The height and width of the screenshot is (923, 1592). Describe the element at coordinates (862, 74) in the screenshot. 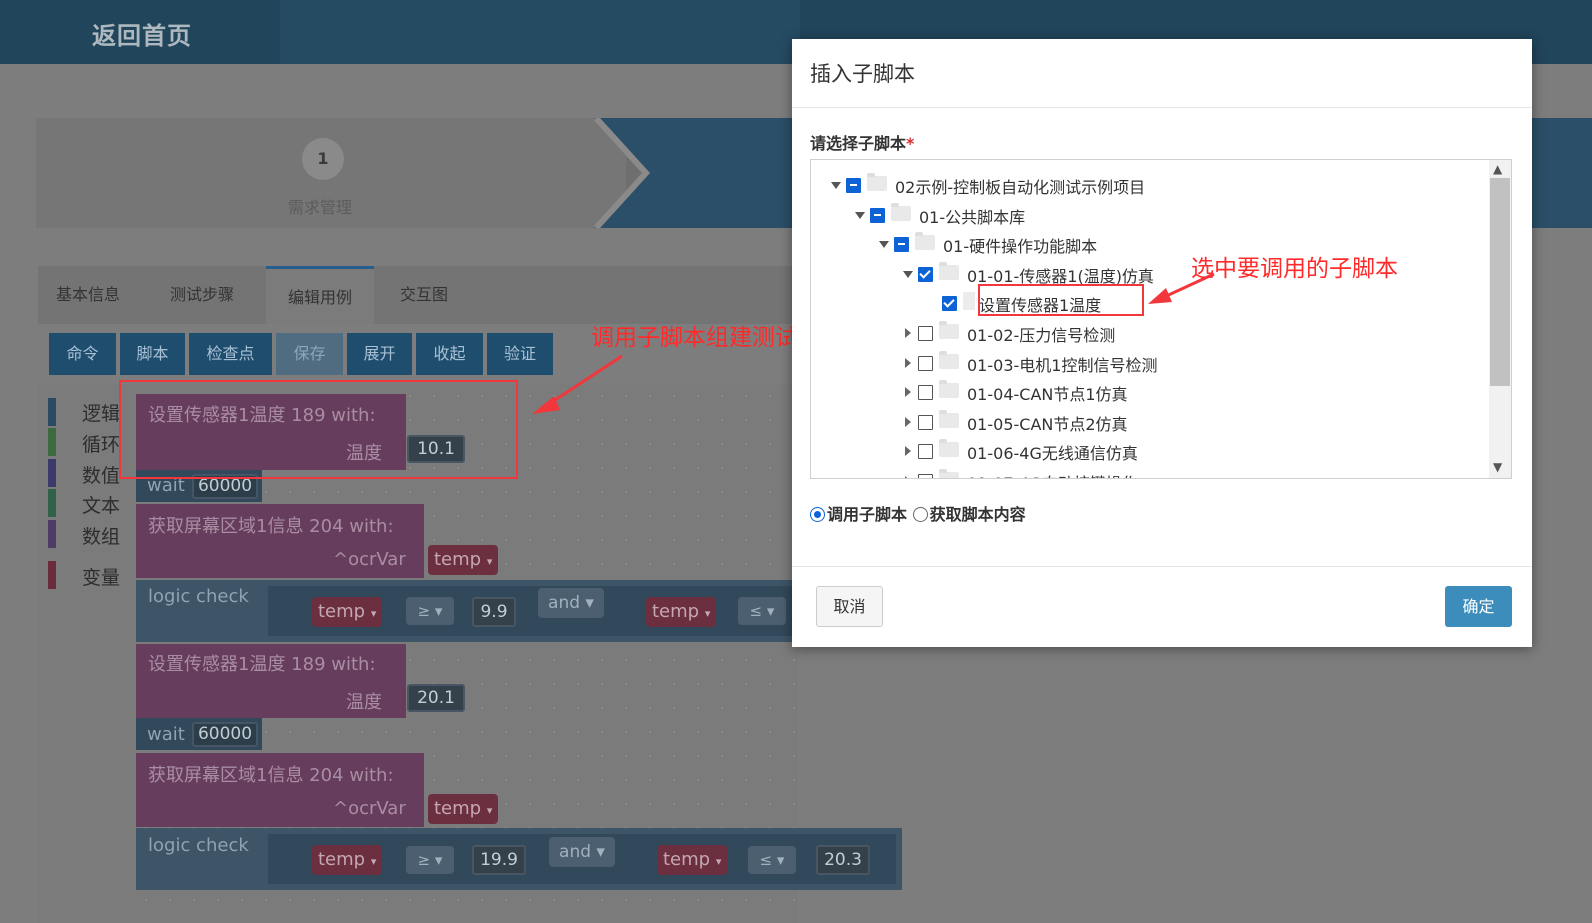

I see `dialog-title: 插入子脚本` at that location.